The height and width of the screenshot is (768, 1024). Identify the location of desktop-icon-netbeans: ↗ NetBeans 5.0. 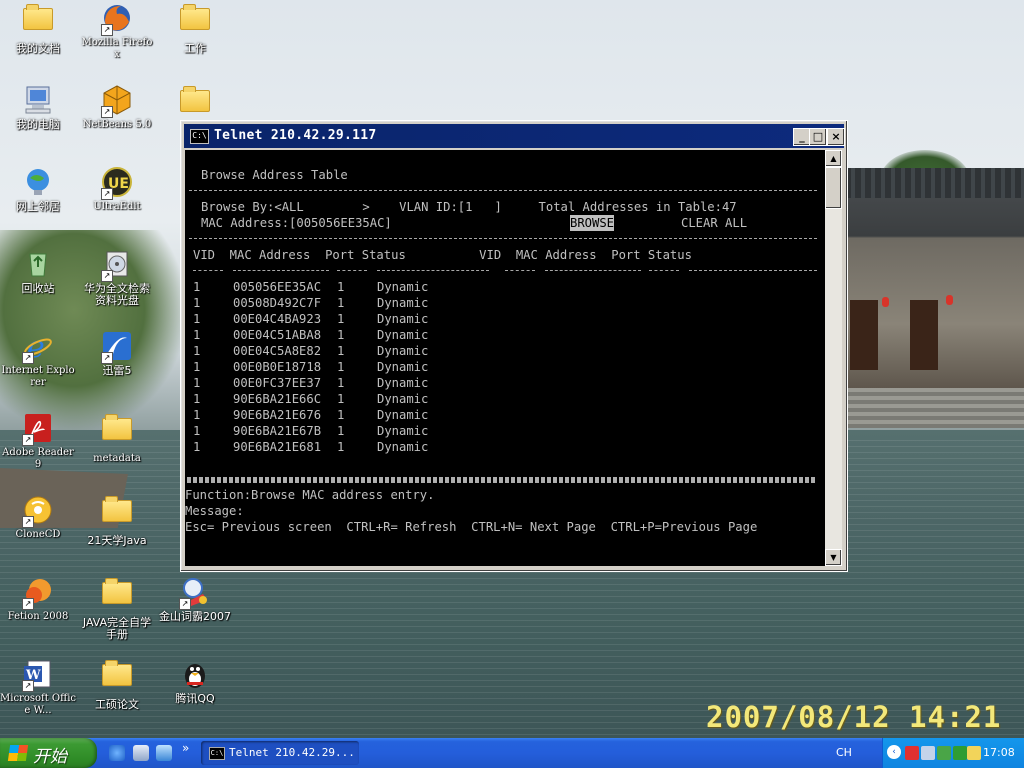
(117, 107).